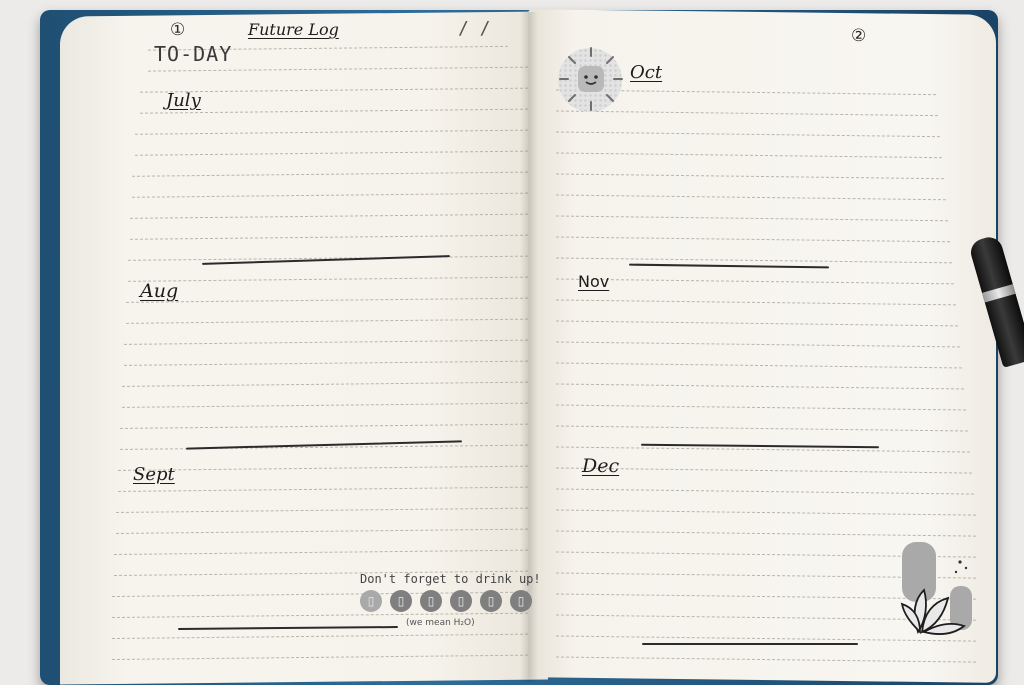  What do you see at coordinates (474, 28) in the screenshot?
I see `date-slash: / /` at bounding box center [474, 28].